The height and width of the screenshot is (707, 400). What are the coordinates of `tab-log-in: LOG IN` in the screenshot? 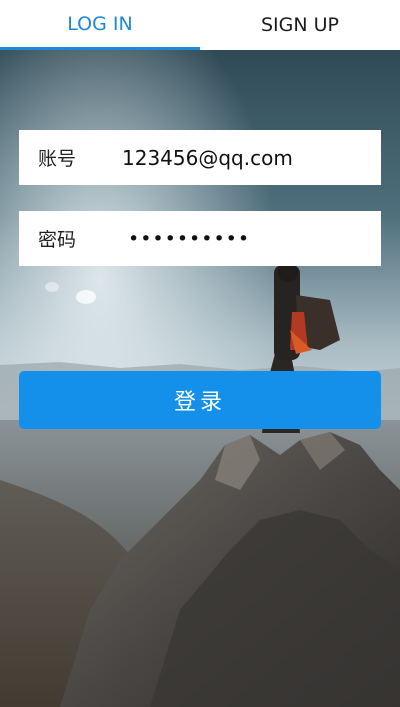 It's located at (100, 25).